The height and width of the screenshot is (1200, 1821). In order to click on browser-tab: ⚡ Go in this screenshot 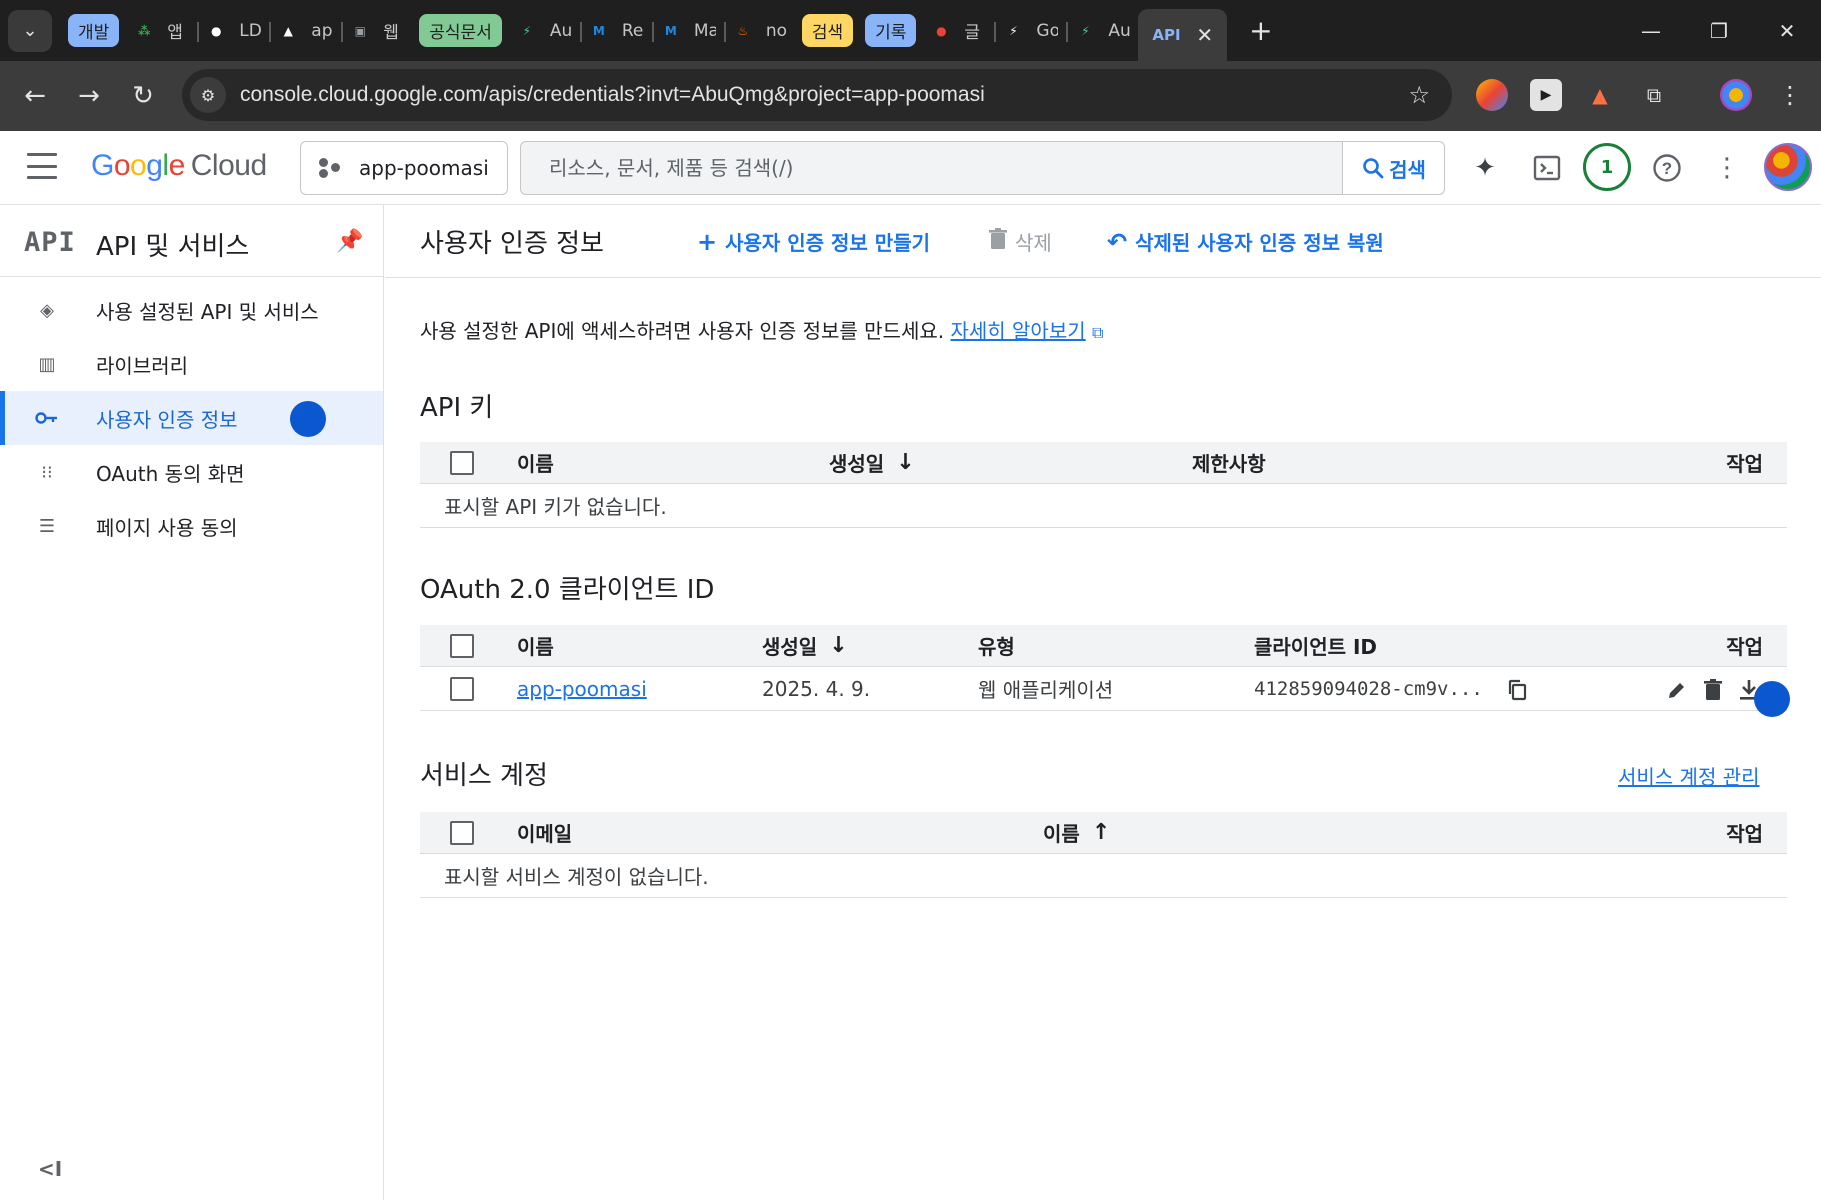, I will do `click(1030, 31)`.